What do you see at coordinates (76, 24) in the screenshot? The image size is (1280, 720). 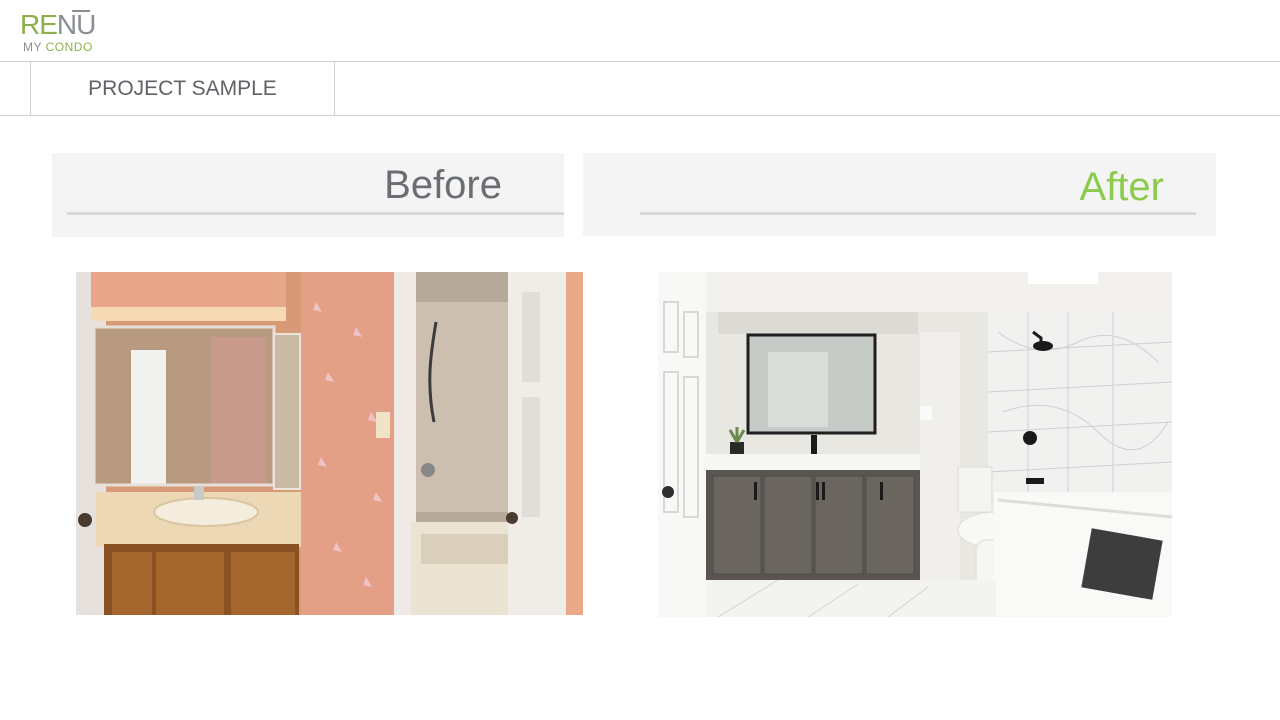 I see `logo-brand-part2: NU` at bounding box center [76, 24].